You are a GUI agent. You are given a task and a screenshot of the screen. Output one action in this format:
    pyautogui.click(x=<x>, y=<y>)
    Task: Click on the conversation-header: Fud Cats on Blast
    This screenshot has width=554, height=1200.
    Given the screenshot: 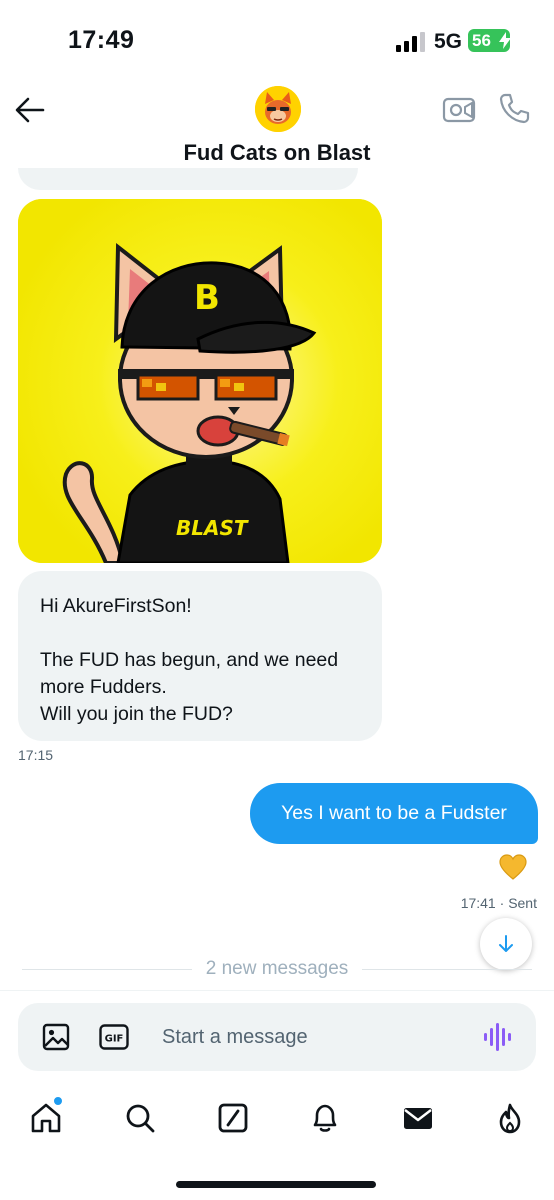 What is the action you would take?
    pyautogui.click(x=277, y=130)
    